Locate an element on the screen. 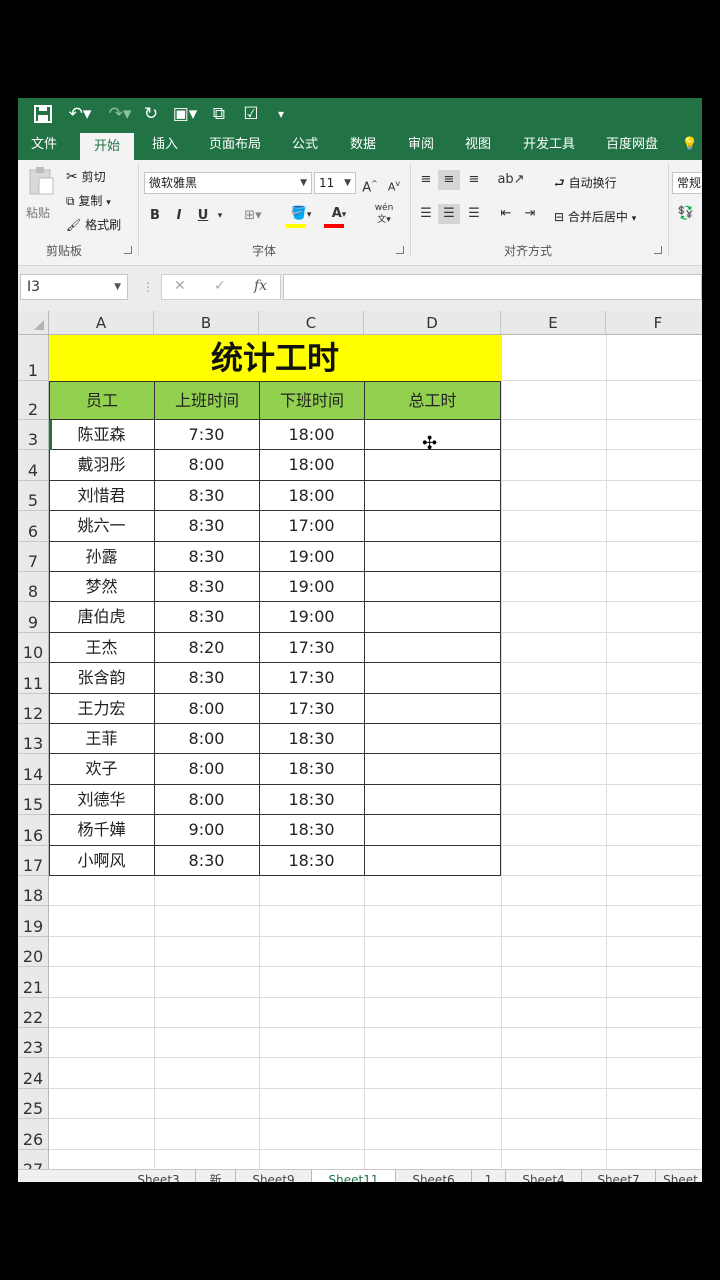 The image size is (720, 1280). italic-button: I is located at coordinates (179, 216).